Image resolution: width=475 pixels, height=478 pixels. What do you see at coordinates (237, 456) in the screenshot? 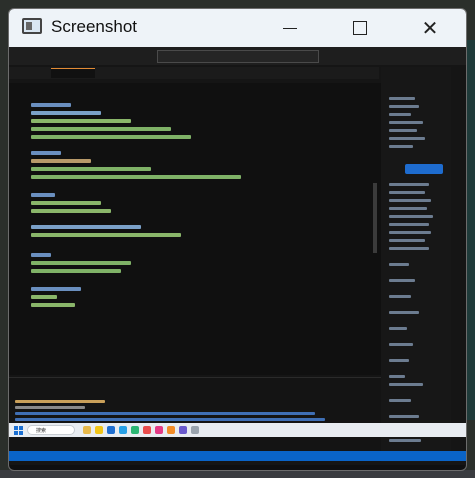
I see `status-bar` at bounding box center [237, 456].